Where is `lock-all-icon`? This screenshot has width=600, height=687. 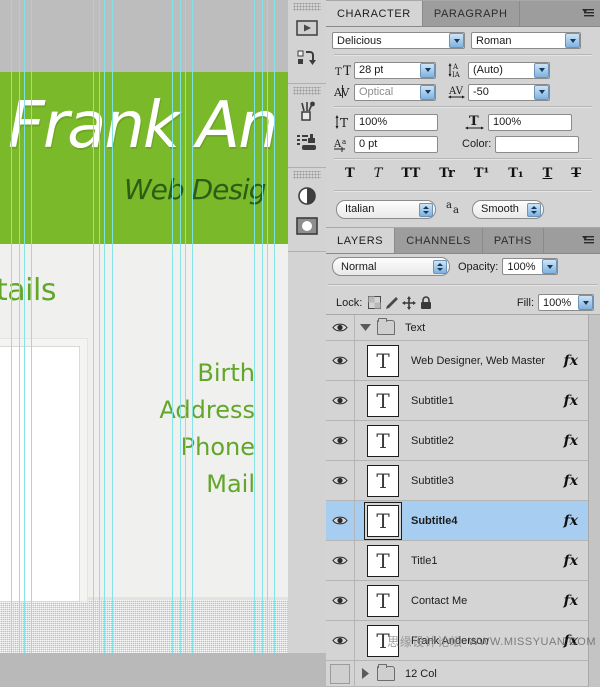 lock-all-icon is located at coordinates (425, 302).